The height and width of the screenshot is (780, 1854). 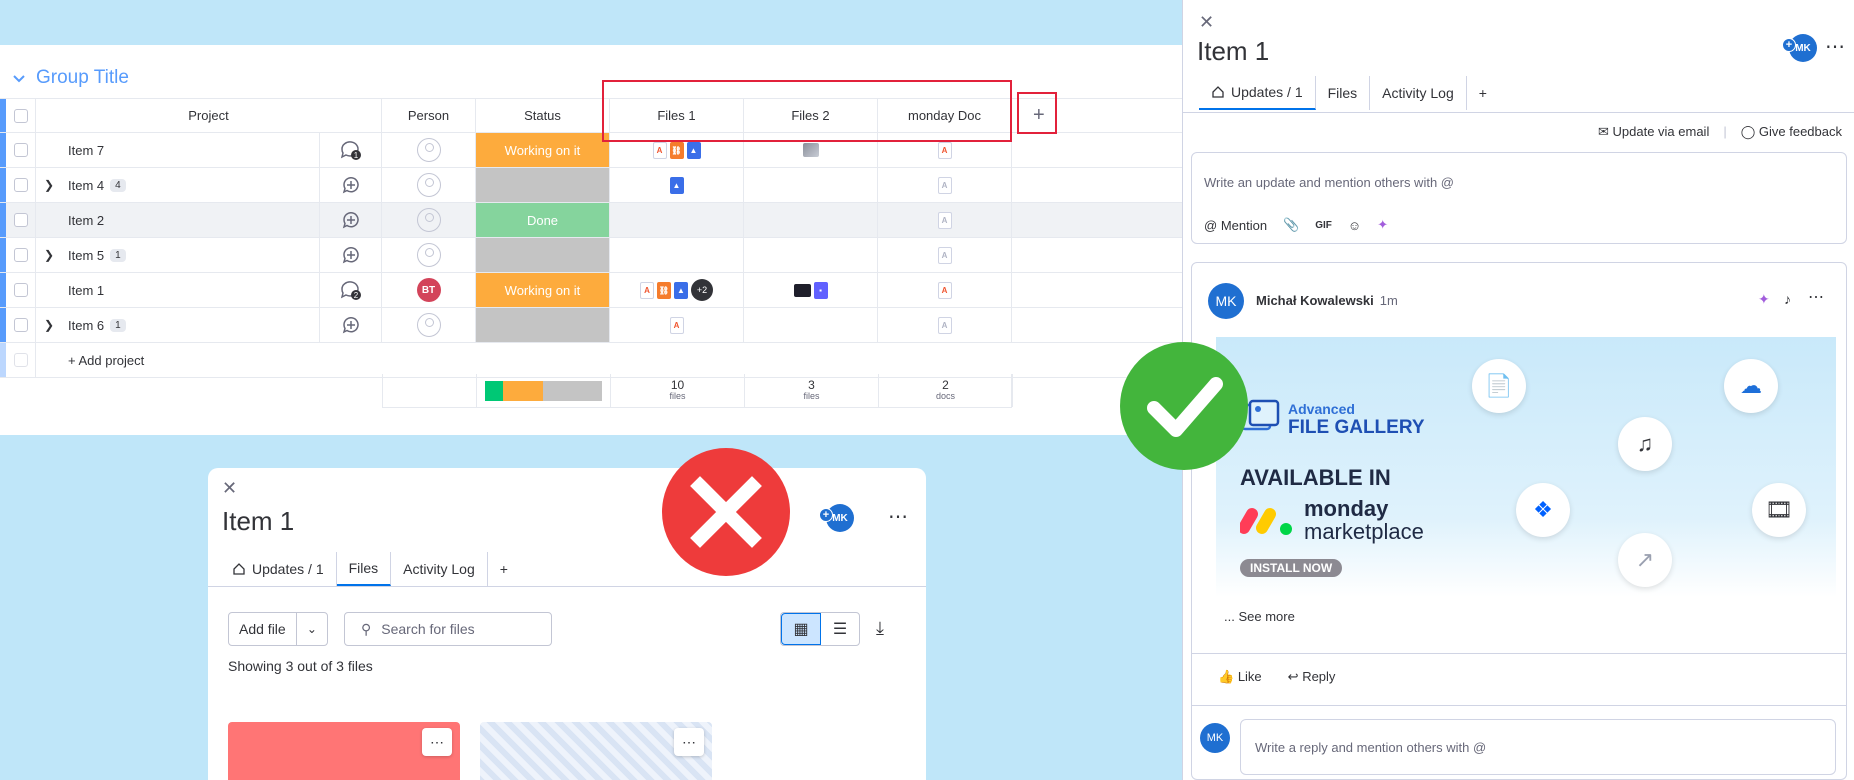 What do you see at coordinates (664, 290) in the screenshot?
I see `link-file-icon: ⛓` at bounding box center [664, 290].